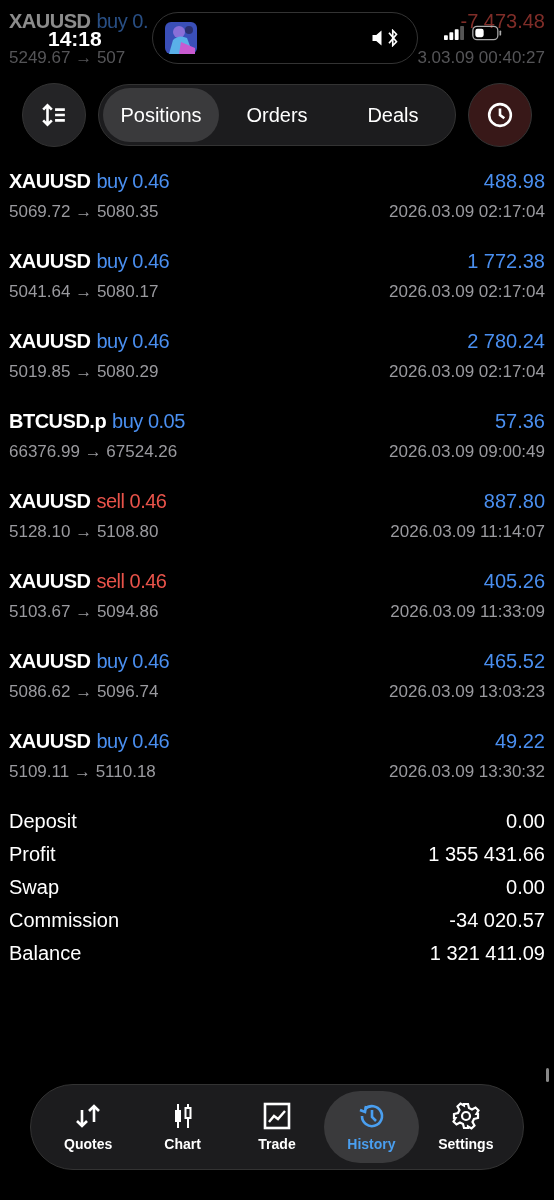  I want to click on deal-prices: 5019.85 → 5080.29, so click(84, 372).